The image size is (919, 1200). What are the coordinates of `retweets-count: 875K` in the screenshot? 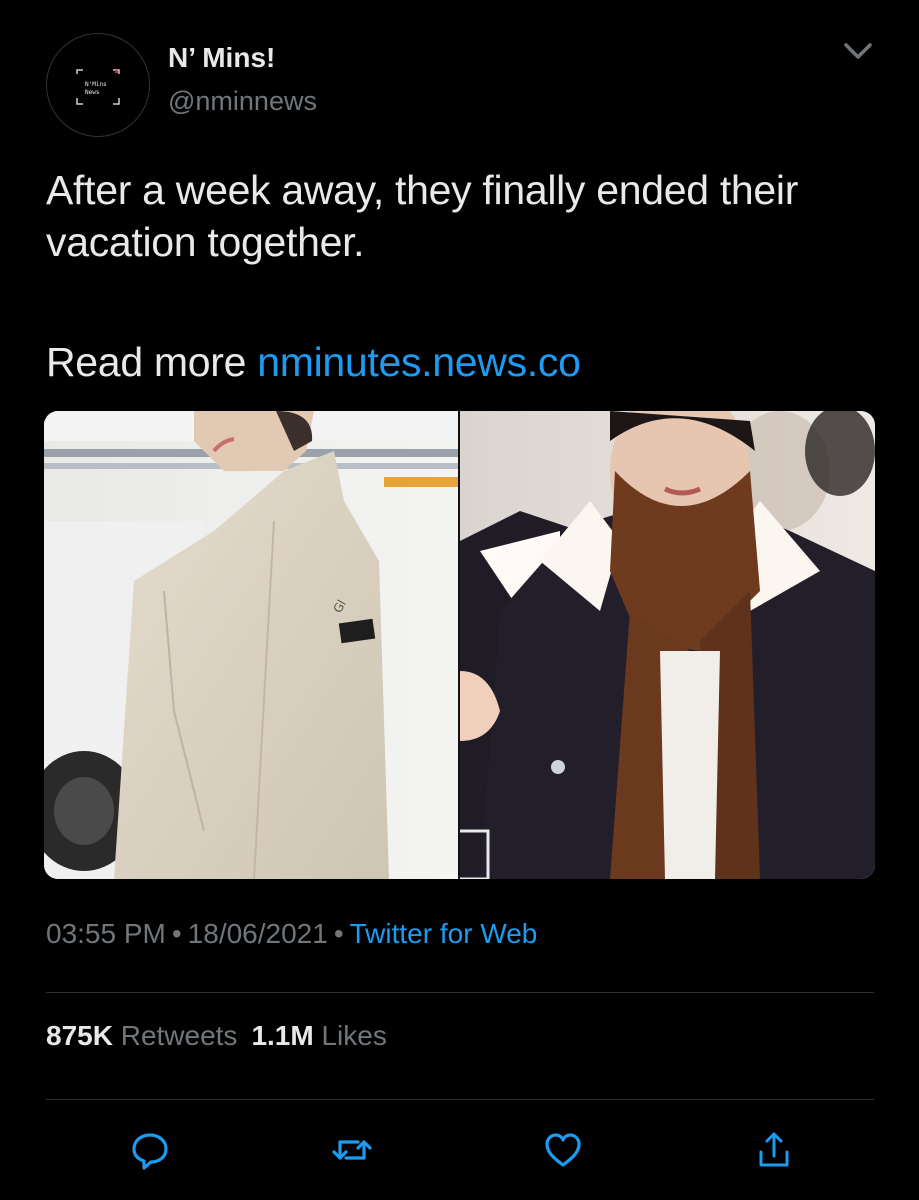 It's located at (79, 1035).